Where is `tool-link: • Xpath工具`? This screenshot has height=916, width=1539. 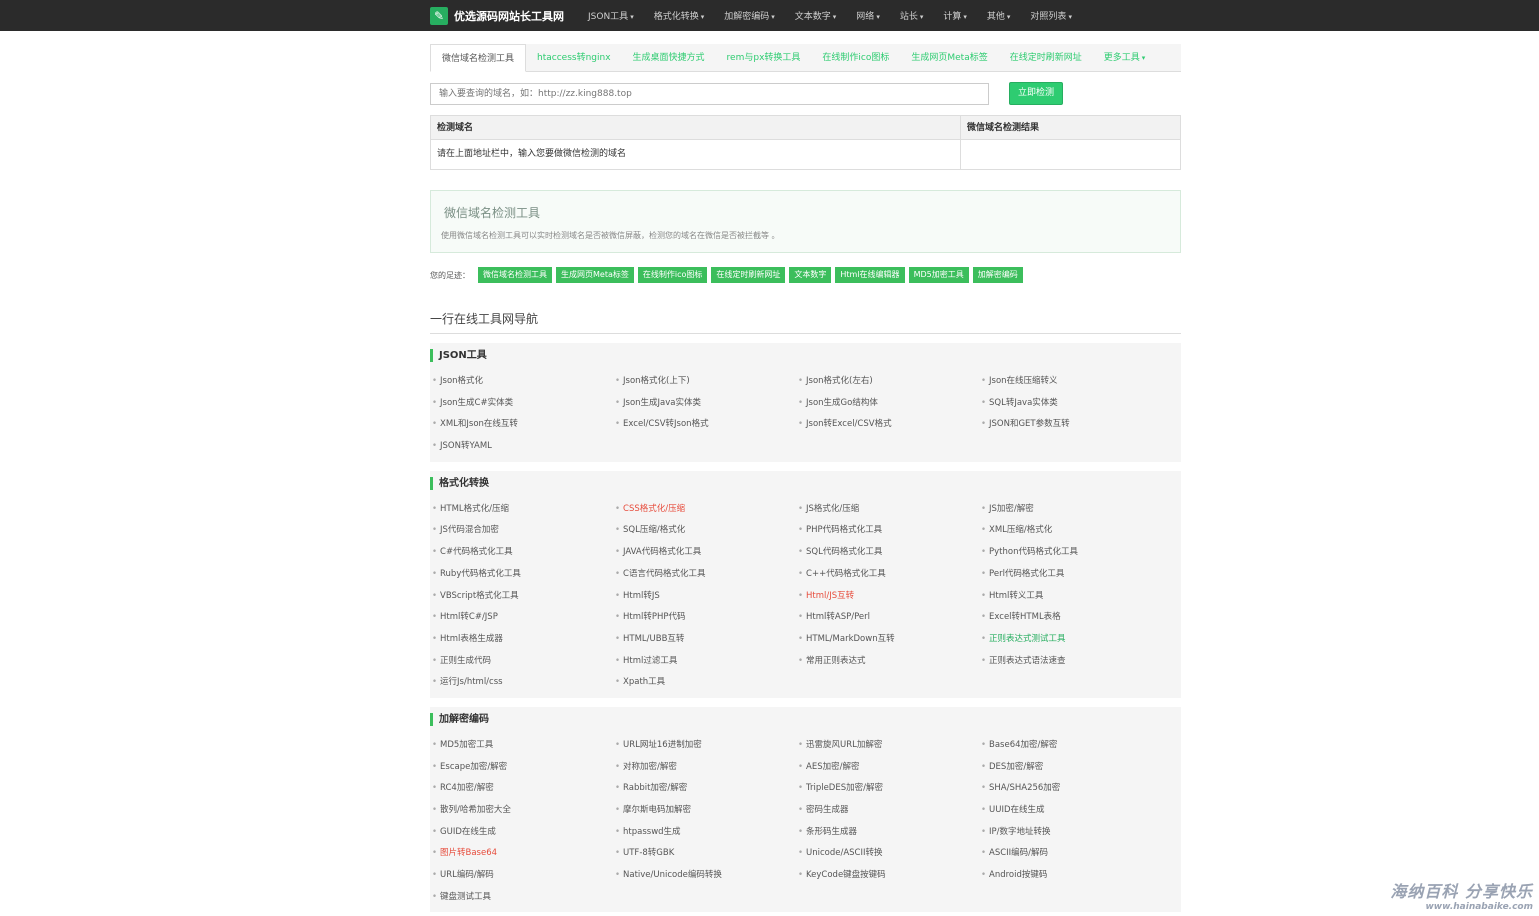
tool-link: • Xpath工具 is located at coordinates (706, 683).